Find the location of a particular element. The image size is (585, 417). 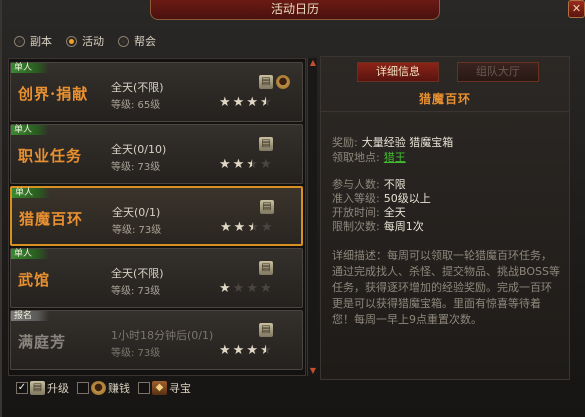

reward-label: 奖励: is located at coordinates (345, 142).